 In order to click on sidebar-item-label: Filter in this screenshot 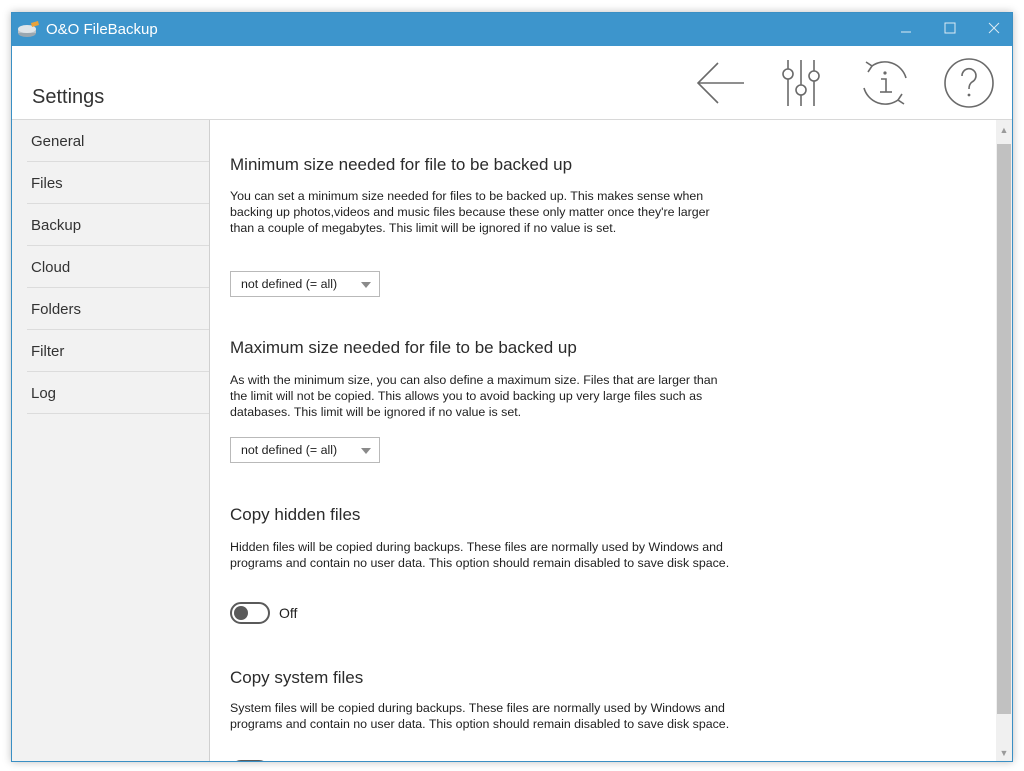, I will do `click(48, 351)`.